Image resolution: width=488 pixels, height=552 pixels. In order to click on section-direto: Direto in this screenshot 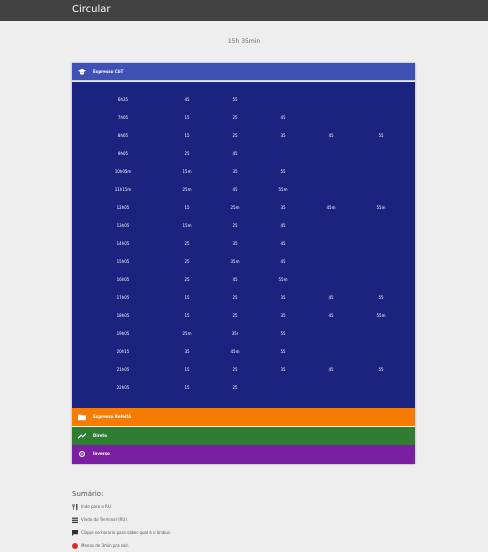, I will do `click(243, 436)`.